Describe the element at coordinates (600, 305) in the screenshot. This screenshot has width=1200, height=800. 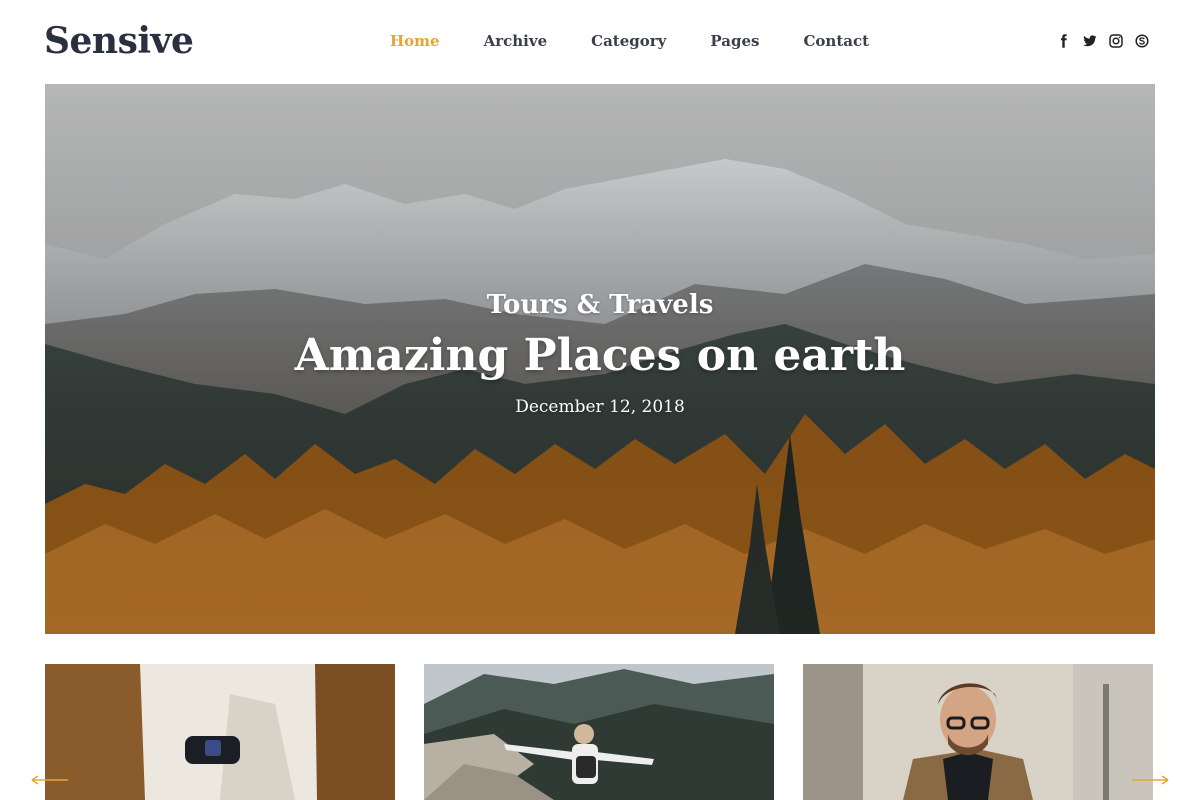
I see `hero-category: Tours & Travels` at that location.